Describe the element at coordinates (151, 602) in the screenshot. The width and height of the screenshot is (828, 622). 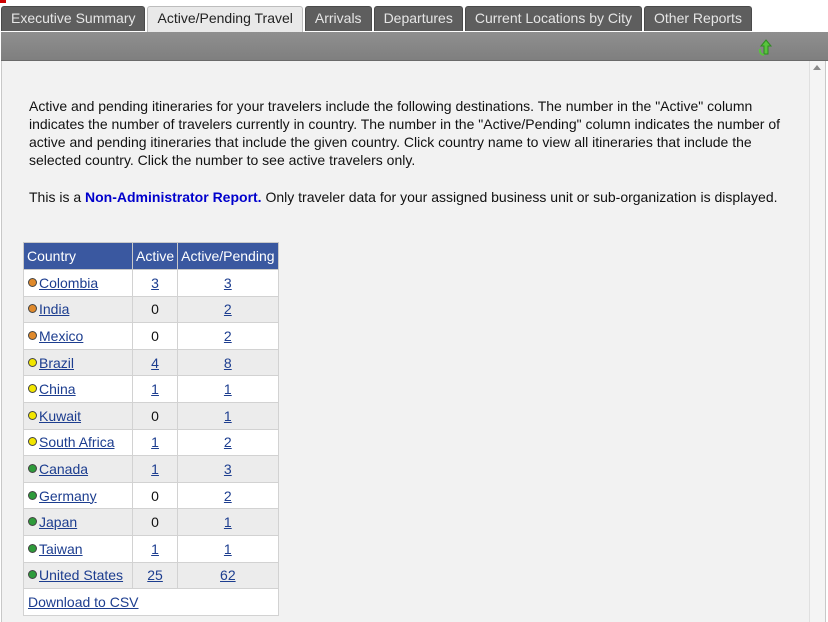
I see `download-cell: Download to CSV` at that location.